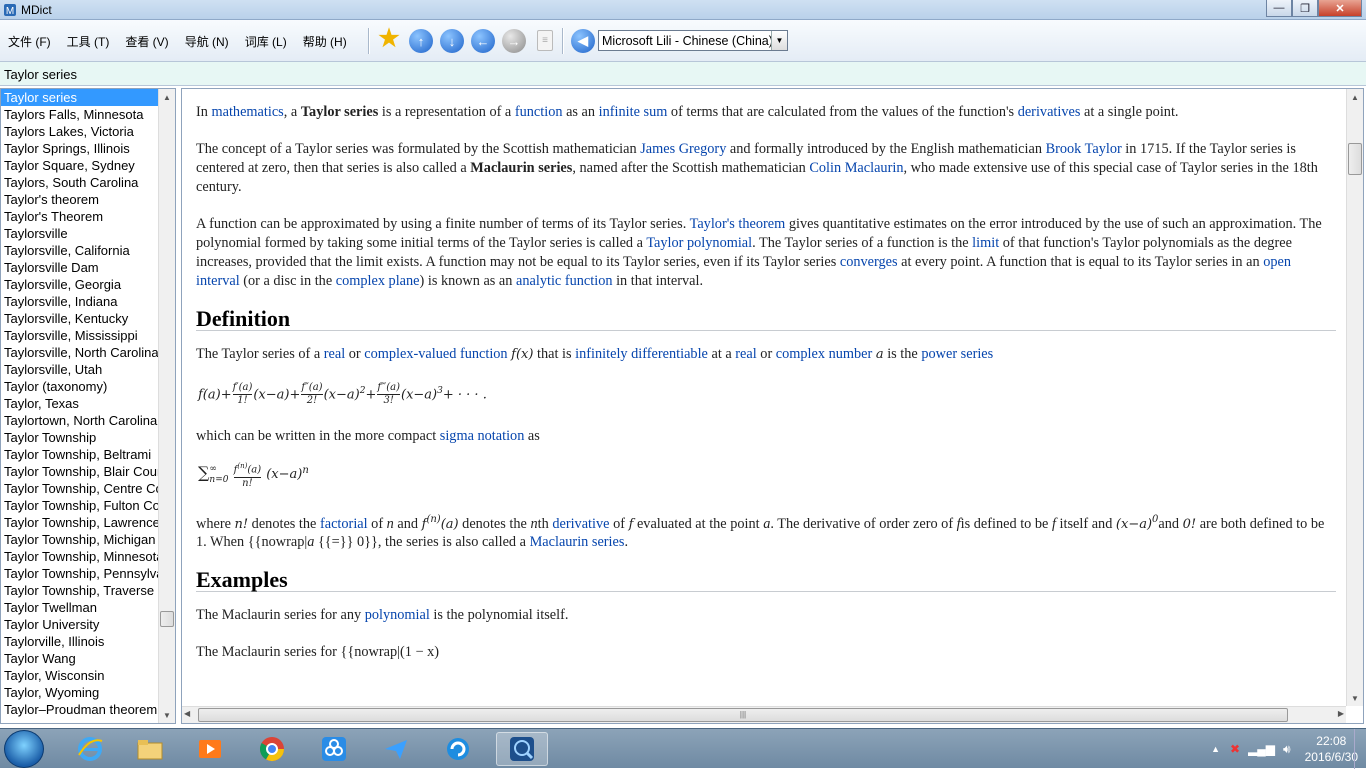 This screenshot has height=769, width=1366. I want to click on voice-select: Microsoft Lili - Chinese (China) ▼, so click(693, 40).